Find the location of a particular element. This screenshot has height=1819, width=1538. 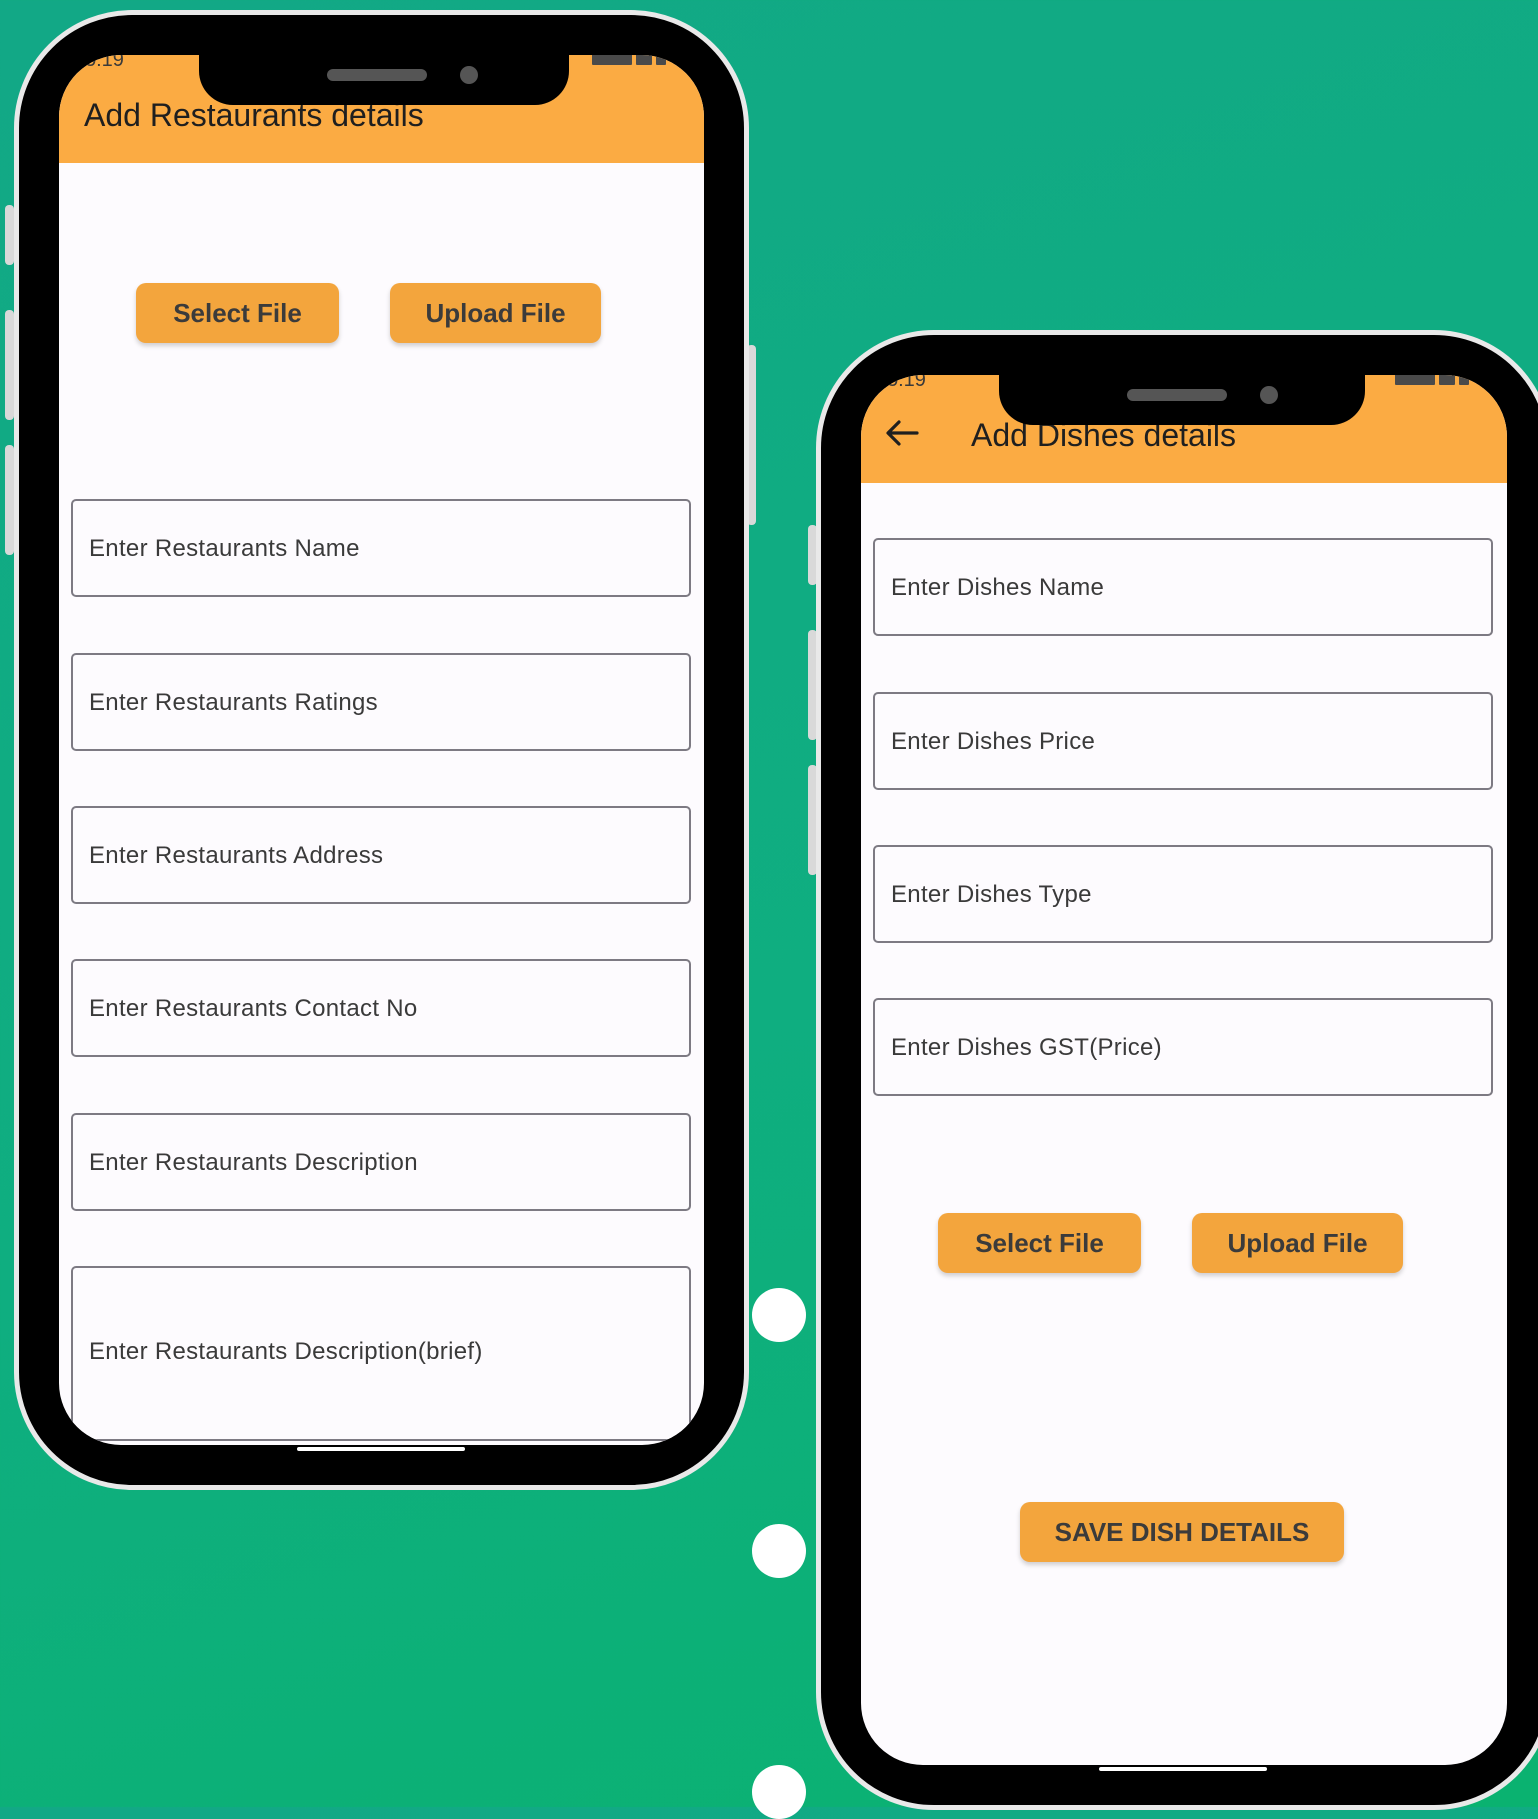

field-placeholder: Enter Restaurants Ratings is located at coordinates (233, 702).